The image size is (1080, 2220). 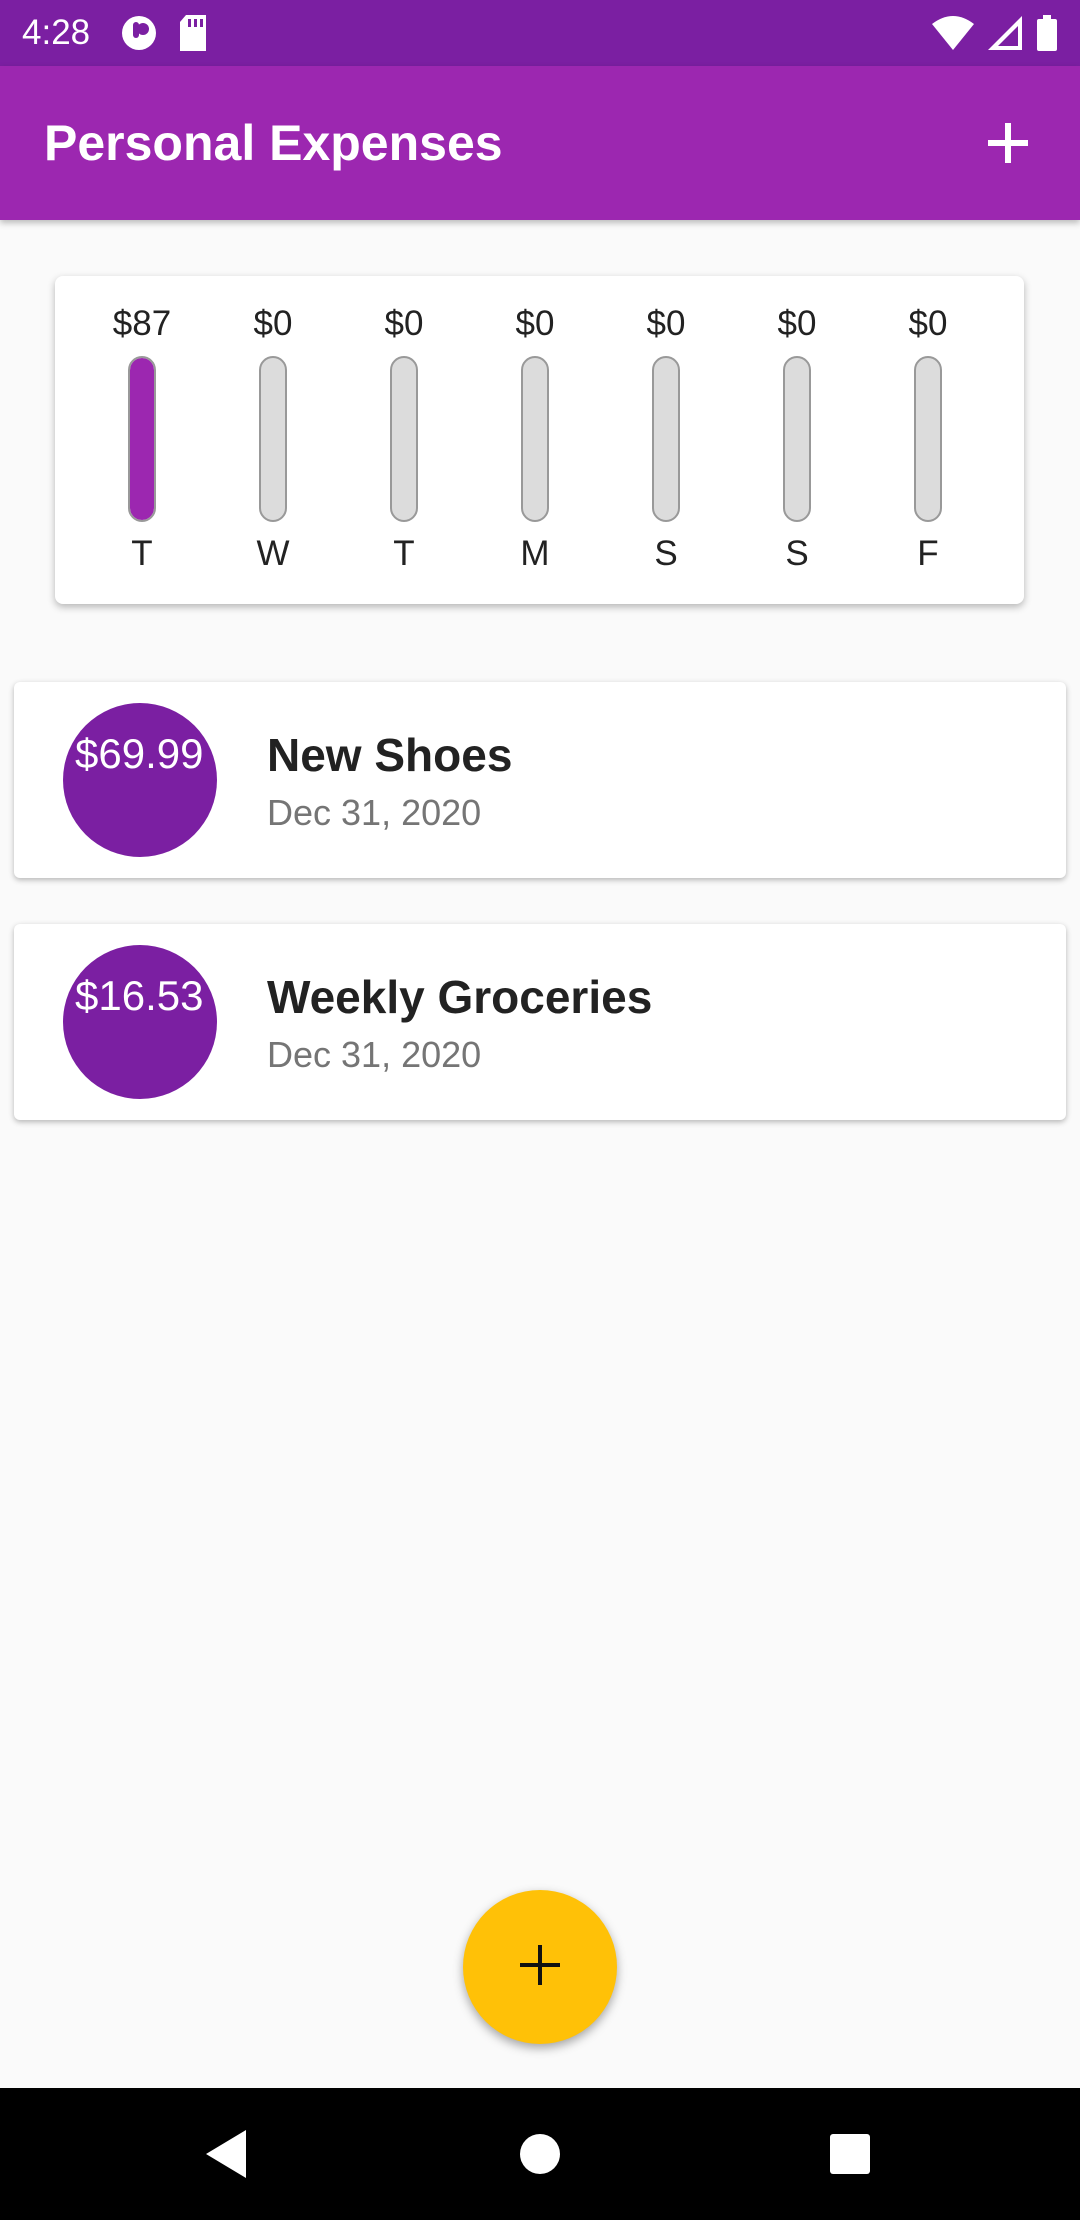 I want to click on chart-column: $0 F, so click(x=928, y=440).